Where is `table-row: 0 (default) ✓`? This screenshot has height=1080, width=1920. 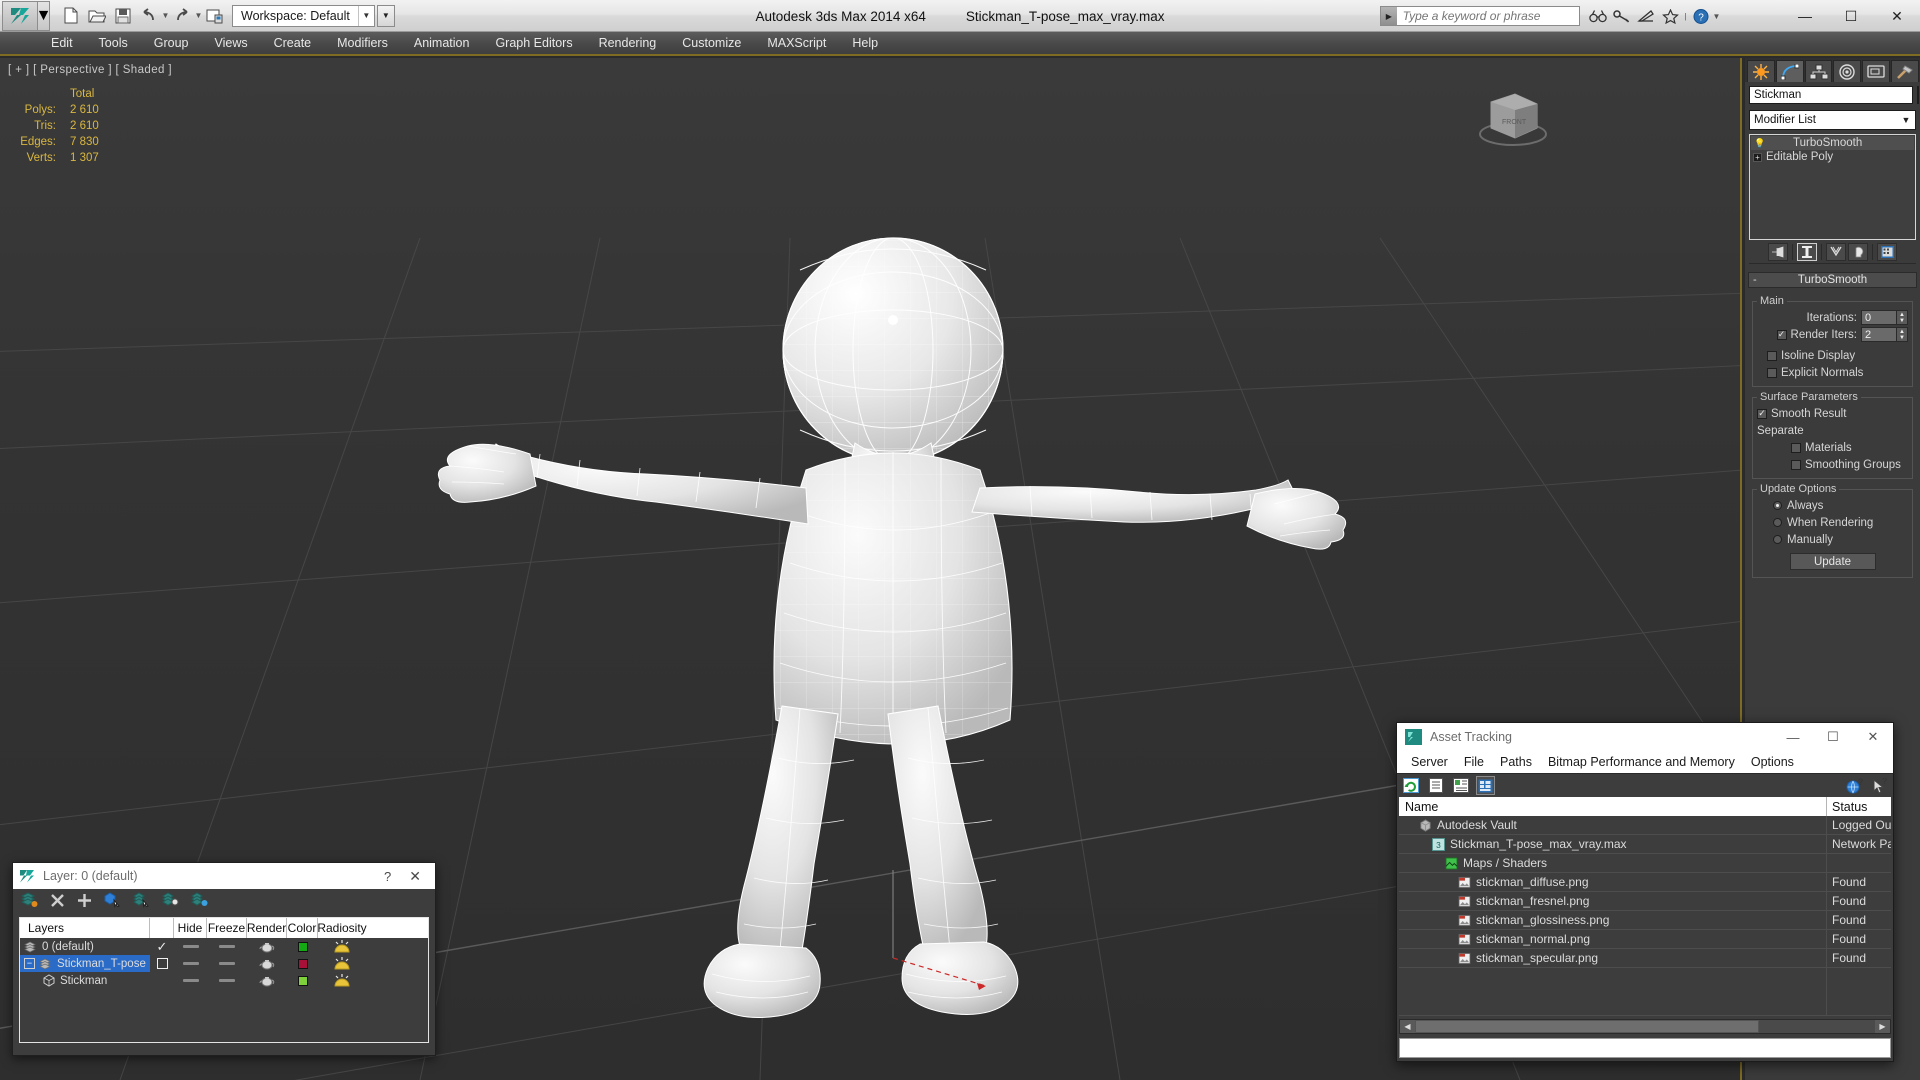 table-row: 0 (default) ✓ is located at coordinates (224, 946).